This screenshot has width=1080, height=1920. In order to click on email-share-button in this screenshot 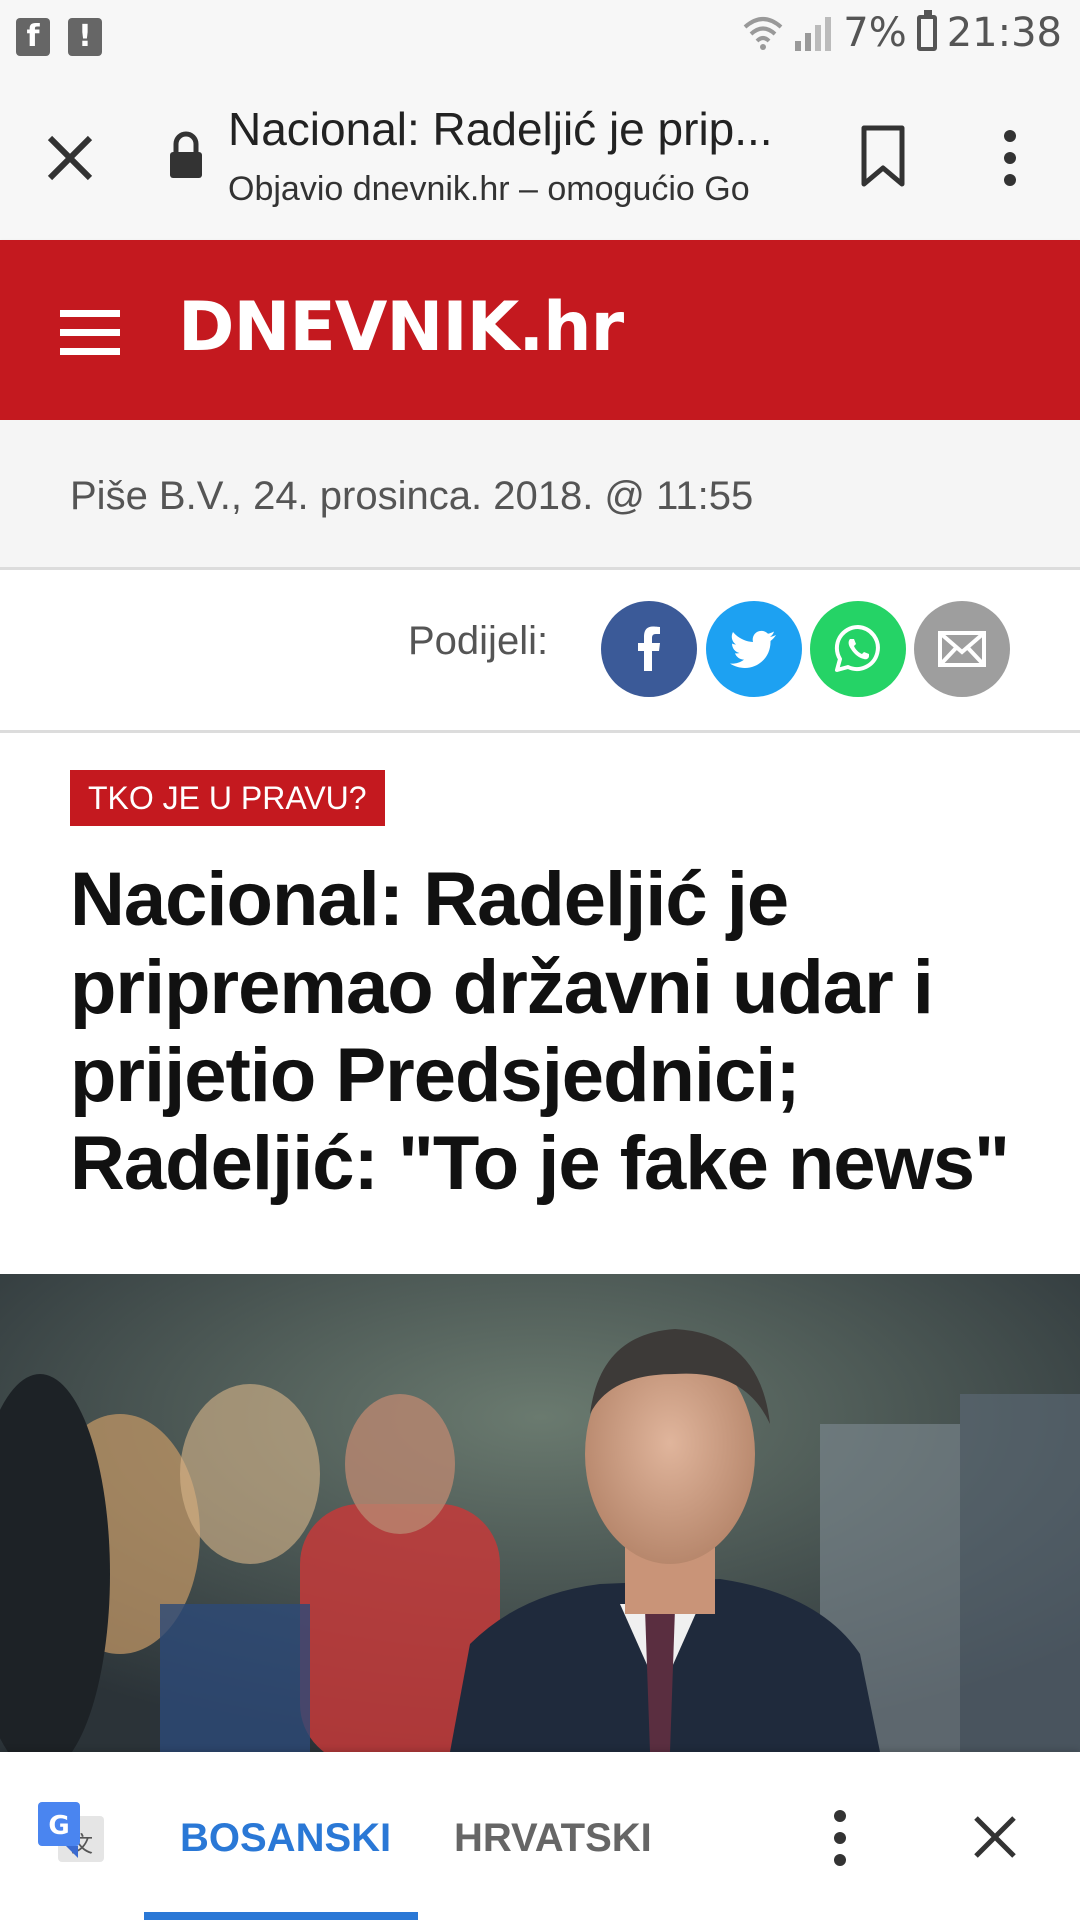, I will do `click(962, 649)`.